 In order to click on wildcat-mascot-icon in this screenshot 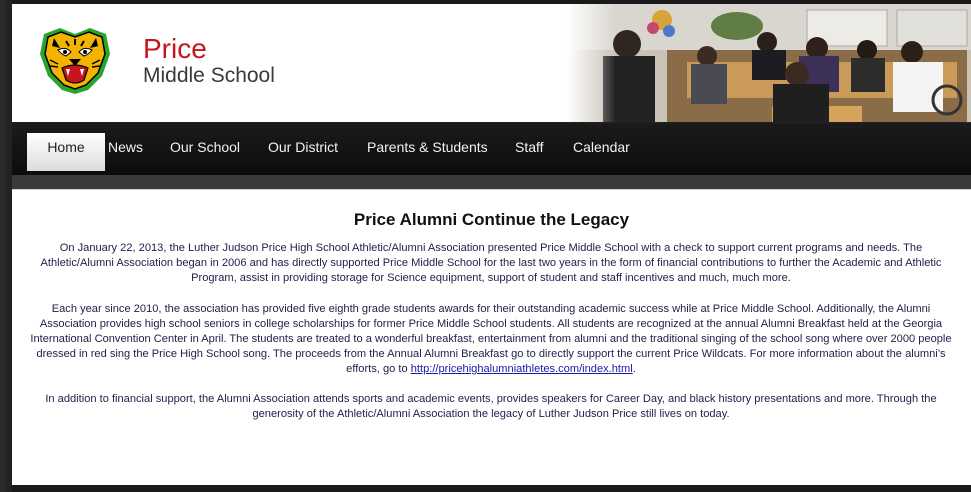, I will do `click(75, 60)`.